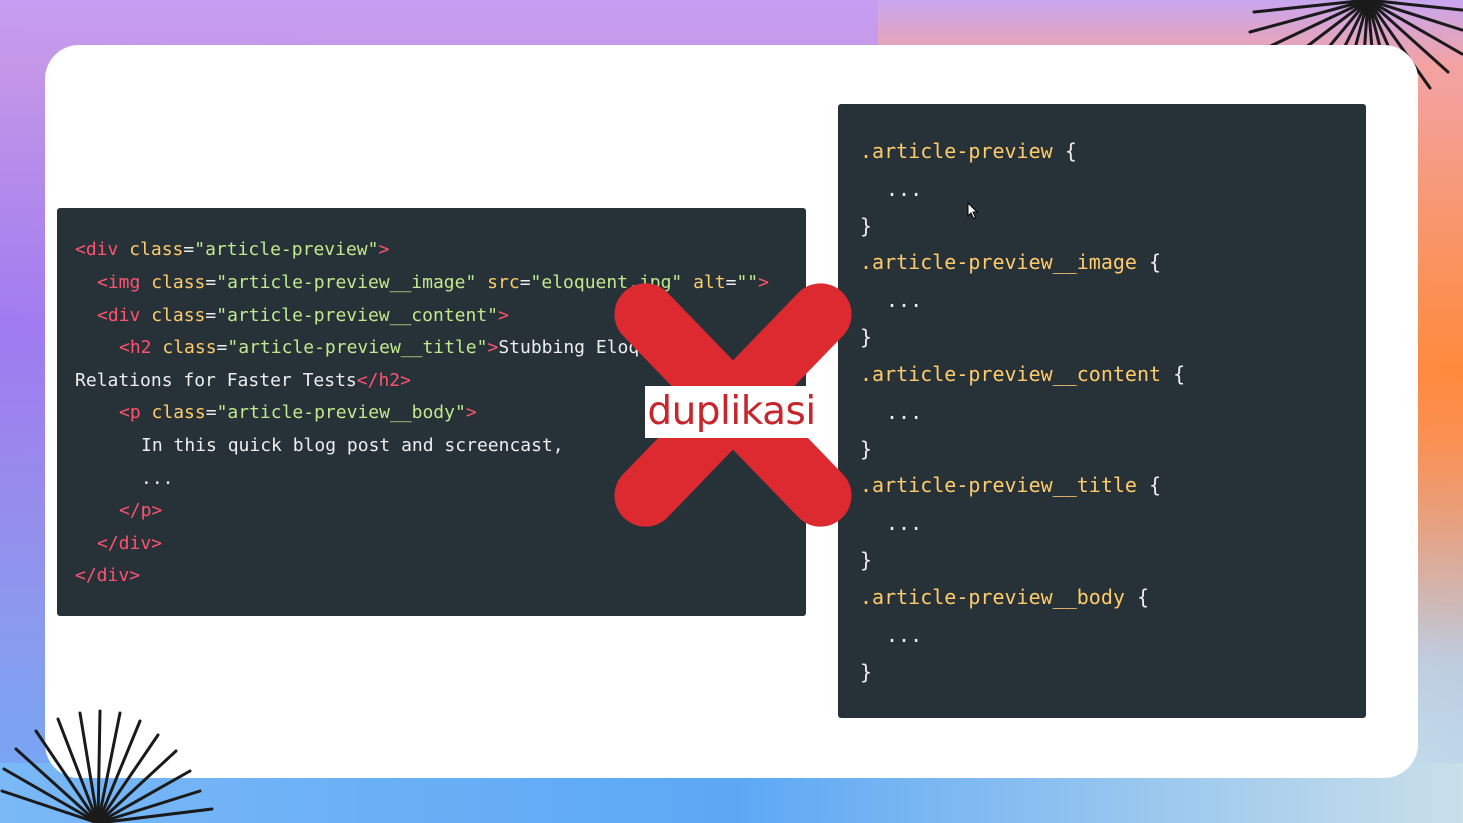  What do you see at coordinates (992, 597) in the screenshot?
I see `code-token: .article-preview__body` at bounding box center [992, 597].